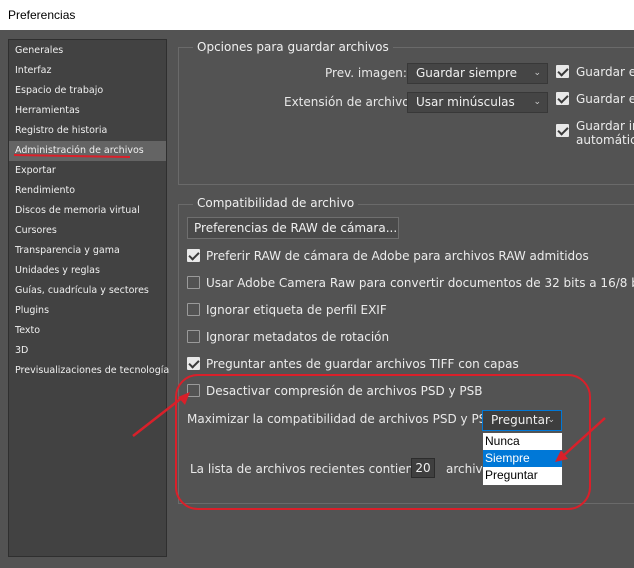 The image size is (634, 568). I want to click on ask-tiff-layers-checkbox, so click(193, 363).